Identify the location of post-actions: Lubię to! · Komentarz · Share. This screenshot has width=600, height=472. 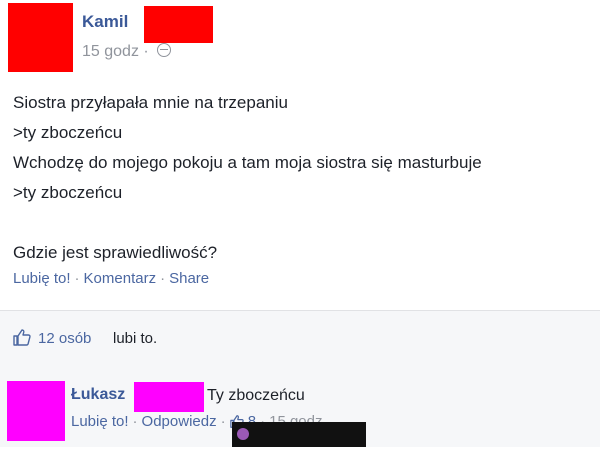
(111, 278).